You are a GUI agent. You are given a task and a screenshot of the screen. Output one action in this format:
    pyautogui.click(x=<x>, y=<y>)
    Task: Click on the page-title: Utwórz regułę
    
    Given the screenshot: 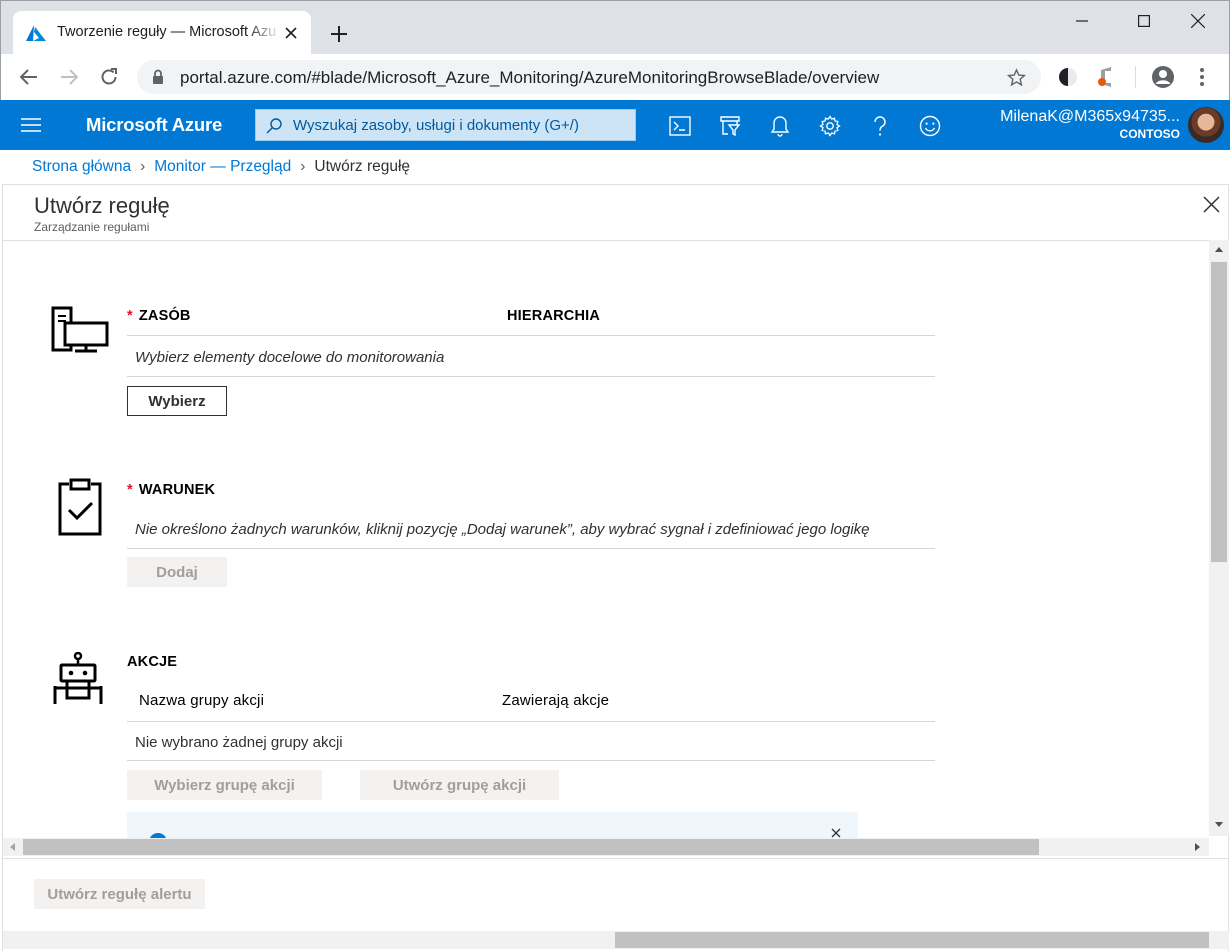 What is the action you would take?
    pyautogui.click(x=102, y=205)
    